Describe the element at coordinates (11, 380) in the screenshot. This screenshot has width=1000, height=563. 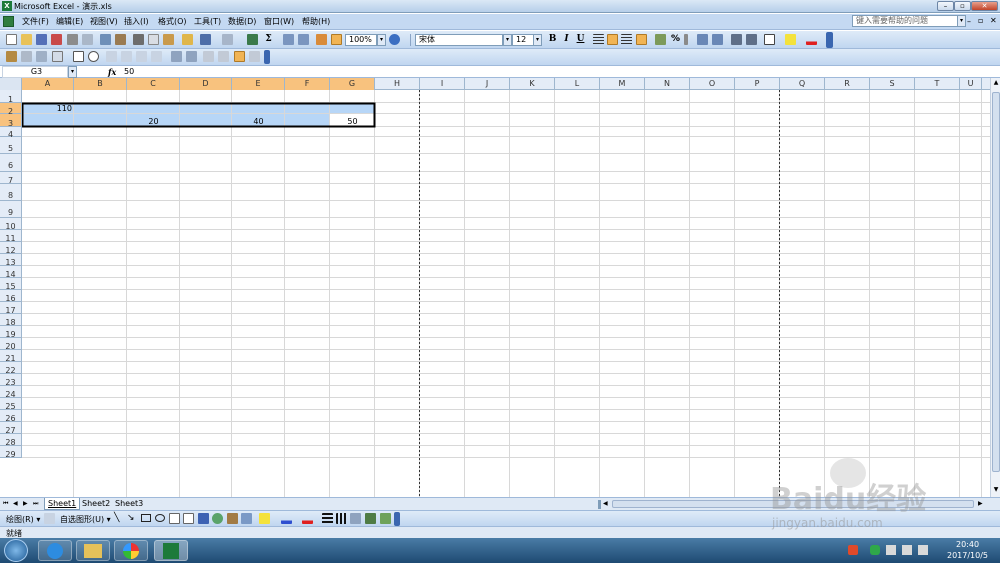
I see `row-header-23: 23` at that location.